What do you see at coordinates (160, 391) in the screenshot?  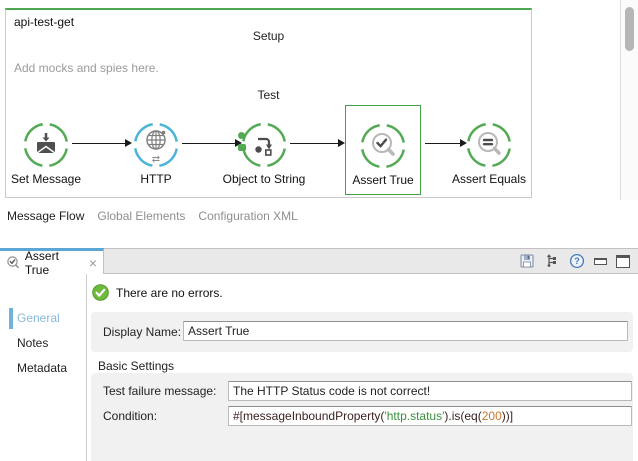 I see `test-failure-message-label: Test failure message:` at bounding box center [160, 391].